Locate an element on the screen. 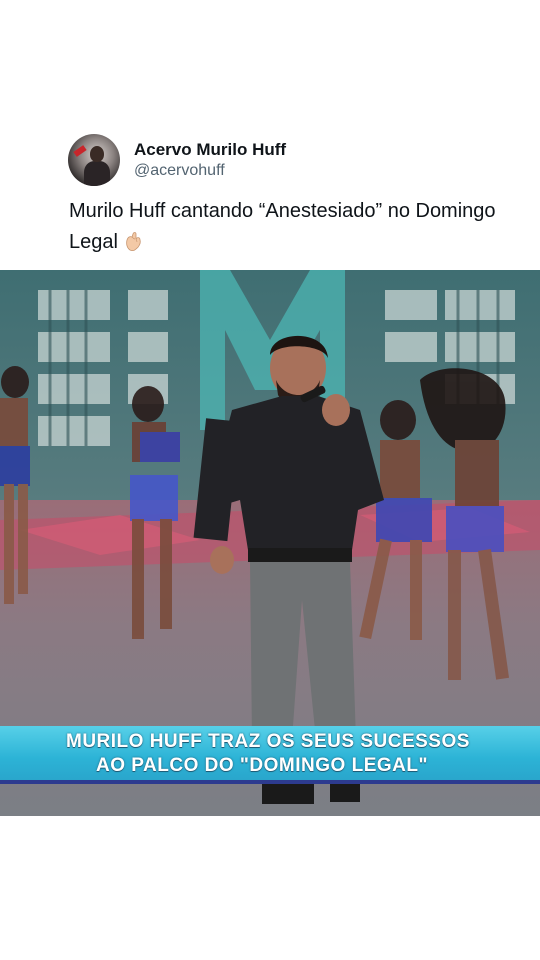  caption-line-2: AO PALCO DO "DOMINGO LEGAL" is located at coordinates (262, 765).